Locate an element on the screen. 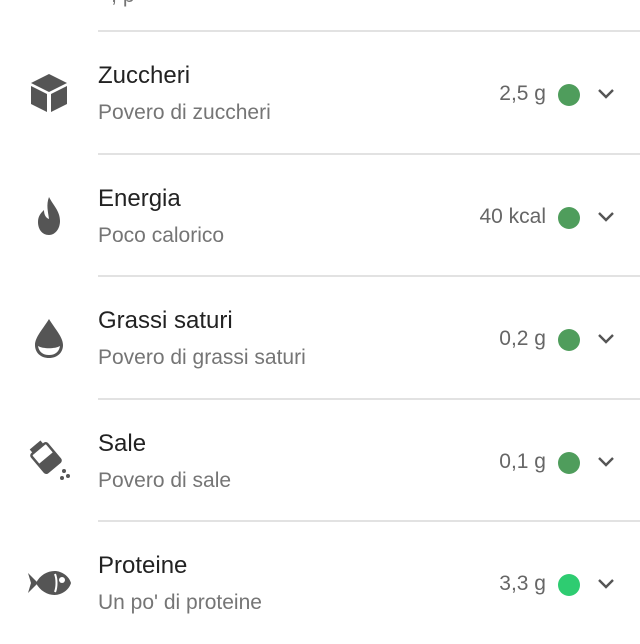 The image size is (640, 644). nutrient-title: Sale is located at coordinates (122, 443).